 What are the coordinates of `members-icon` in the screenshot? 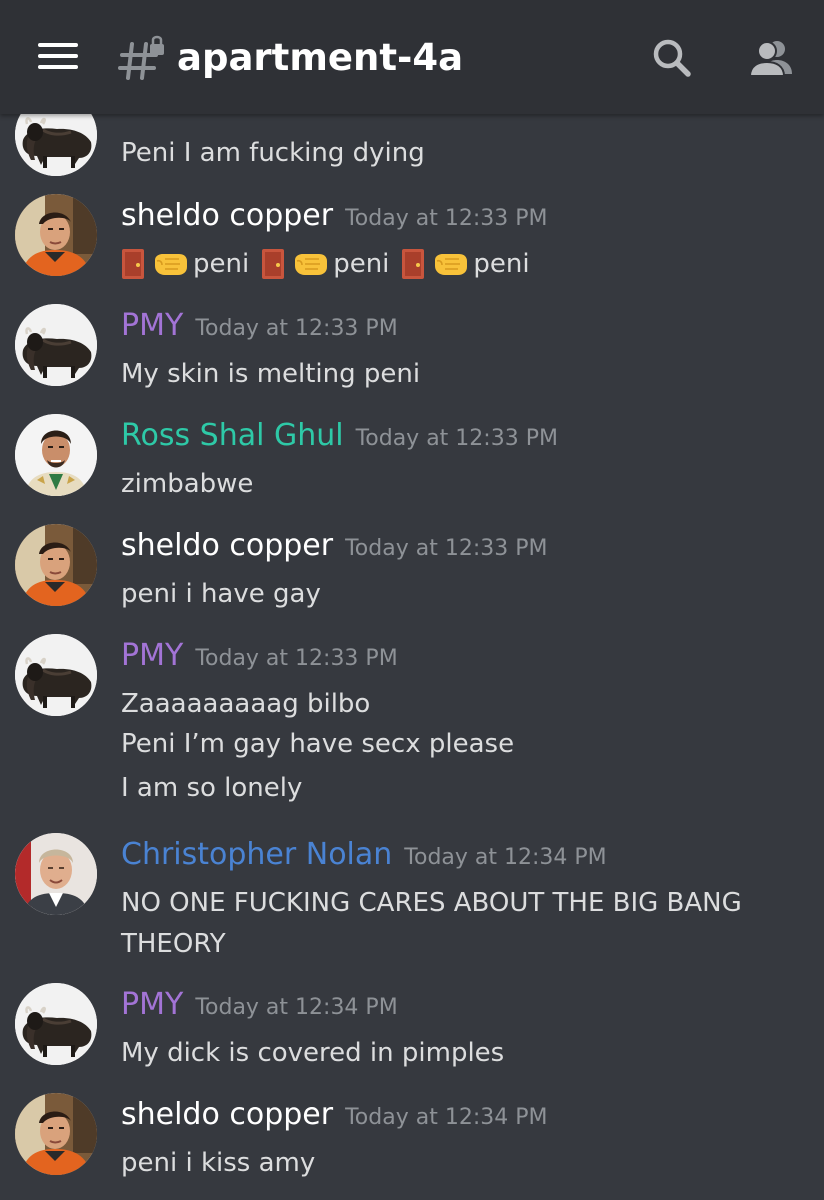 It's located at (772, 58).